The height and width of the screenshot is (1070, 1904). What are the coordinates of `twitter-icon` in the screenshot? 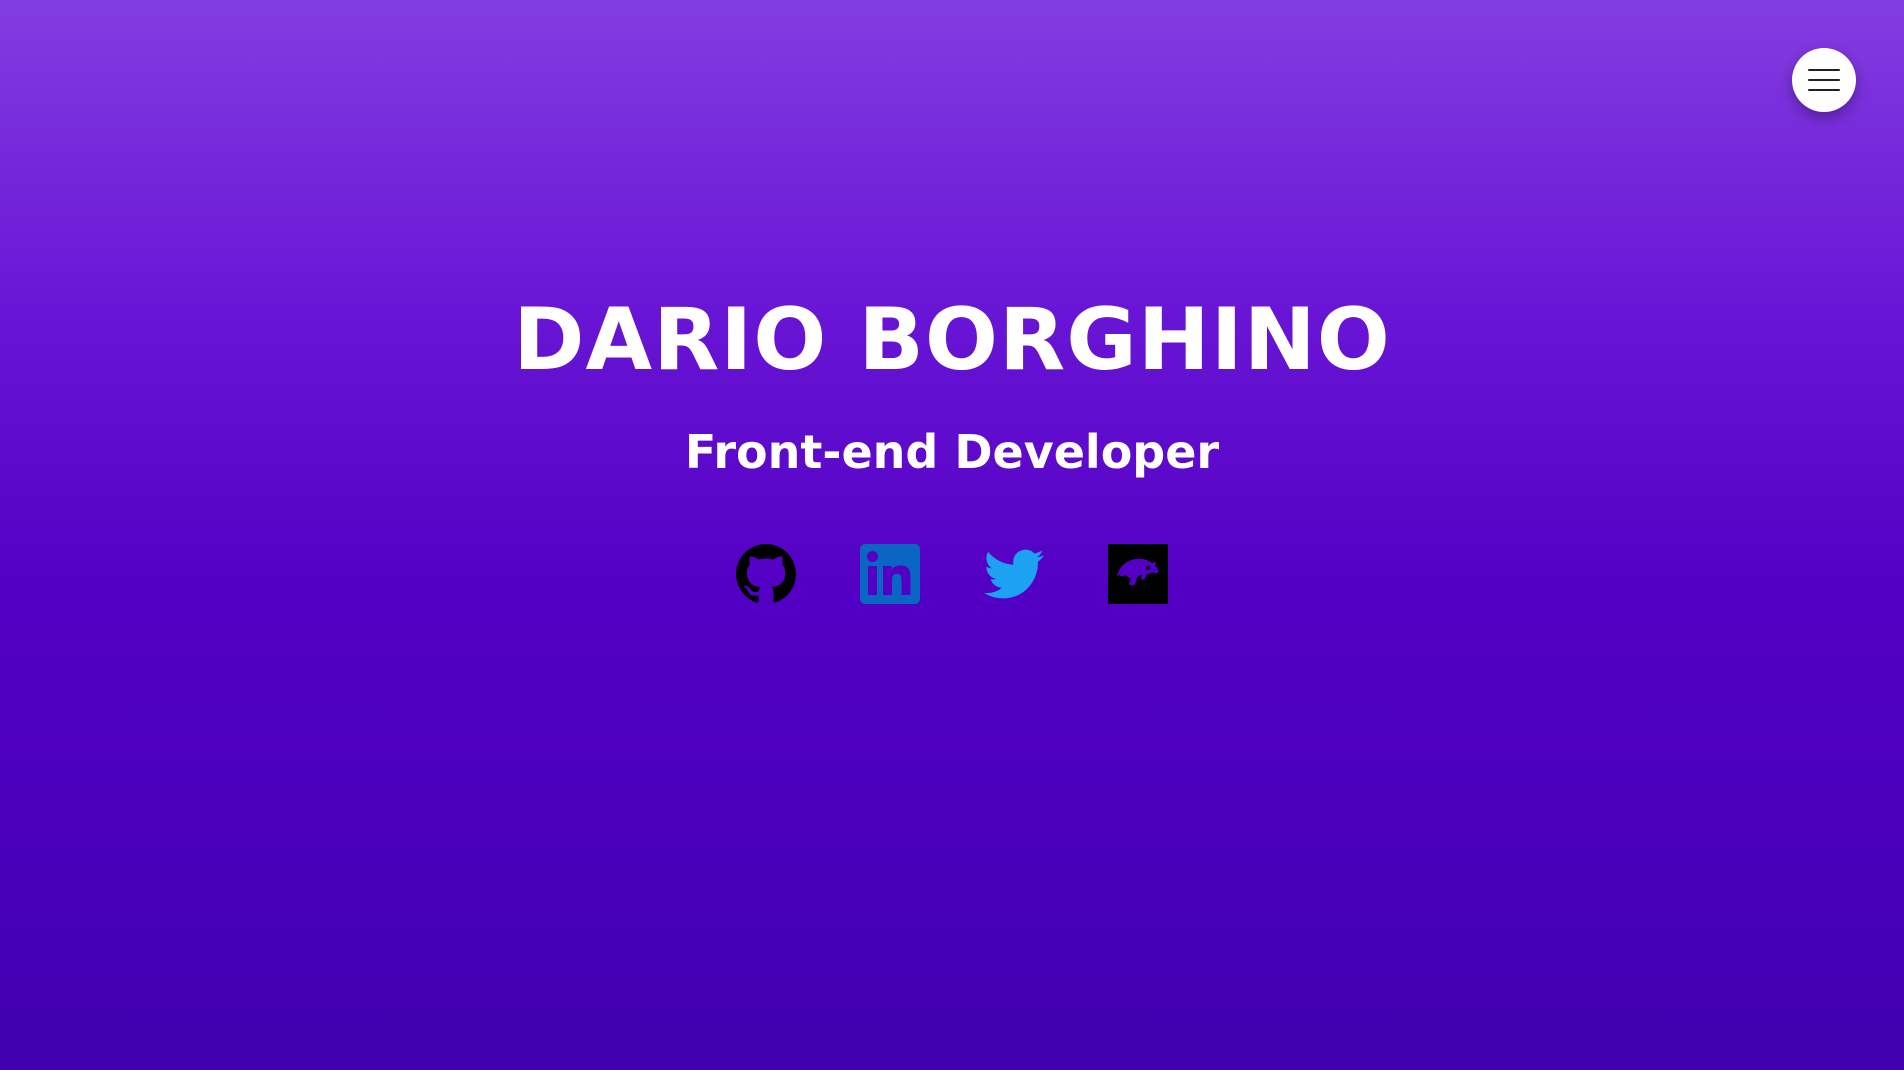 It's located at (1014, 574).